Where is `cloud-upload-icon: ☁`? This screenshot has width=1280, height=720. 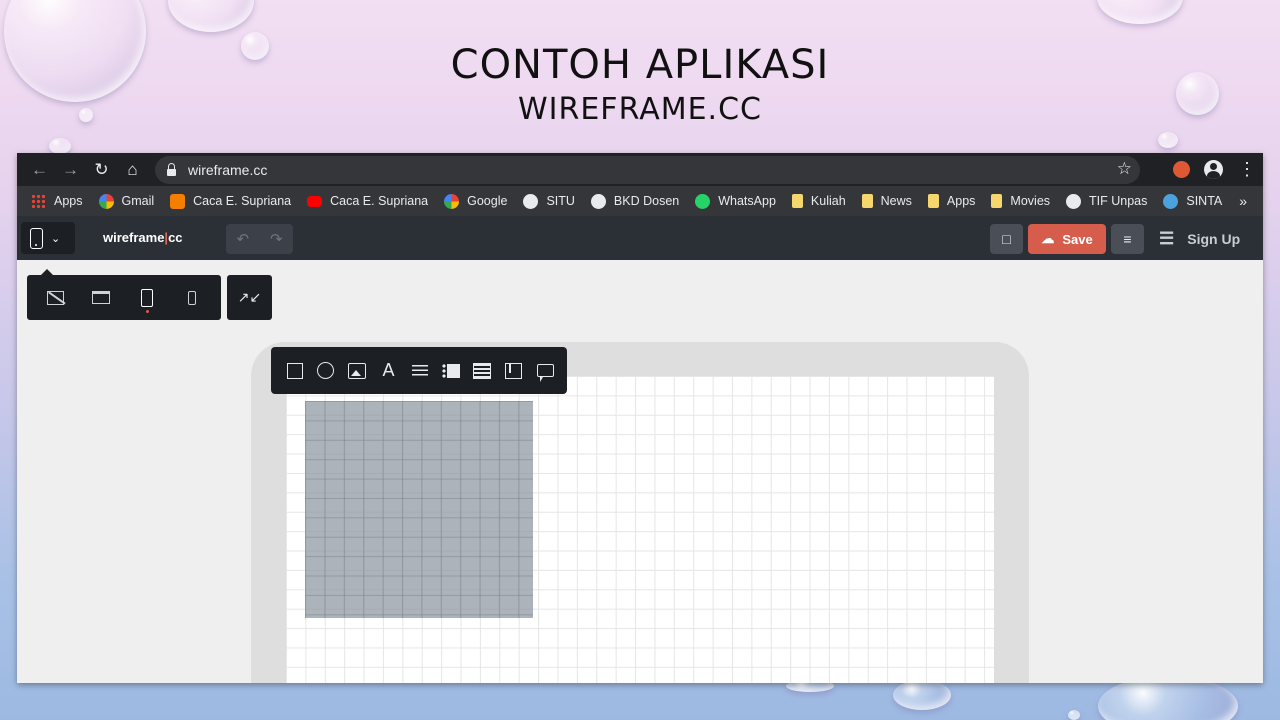
cloud-upload-icon: ☁ is located at coordinates (1048, 238).